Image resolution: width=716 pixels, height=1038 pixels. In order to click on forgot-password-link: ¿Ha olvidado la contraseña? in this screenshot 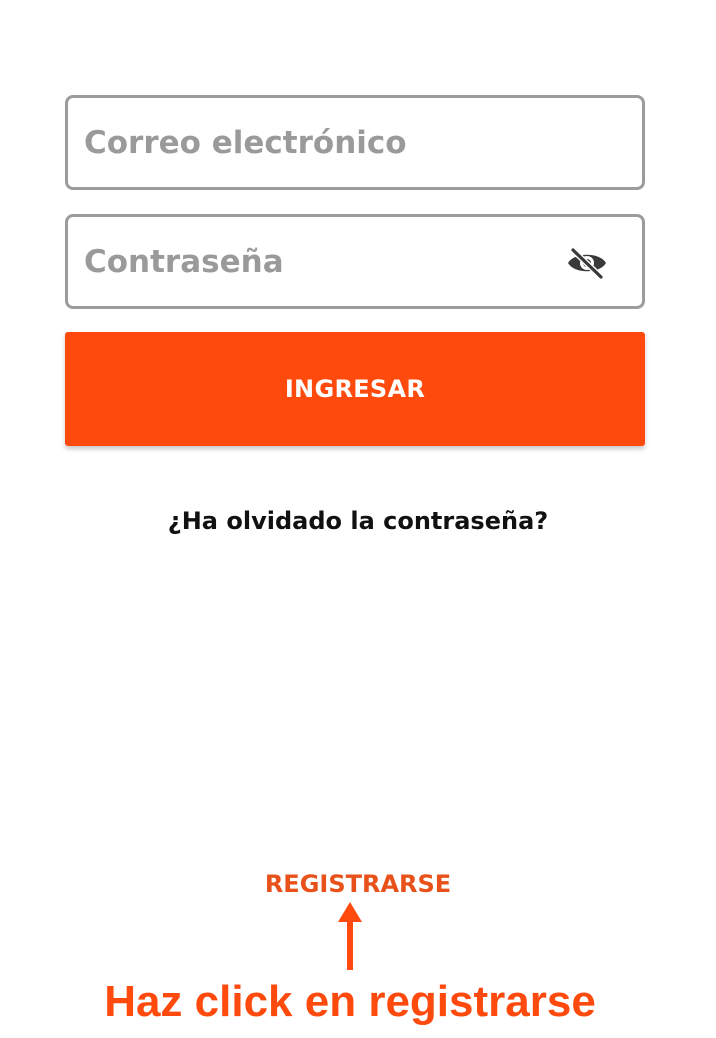, I will do `click(358, 521)`.